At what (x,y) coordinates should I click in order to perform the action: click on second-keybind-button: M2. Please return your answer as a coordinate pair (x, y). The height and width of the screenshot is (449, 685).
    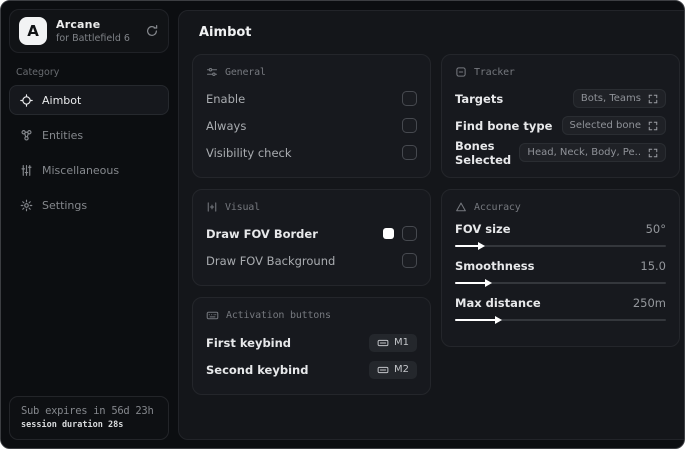
    Looking at the image, I should click on (393, 369).